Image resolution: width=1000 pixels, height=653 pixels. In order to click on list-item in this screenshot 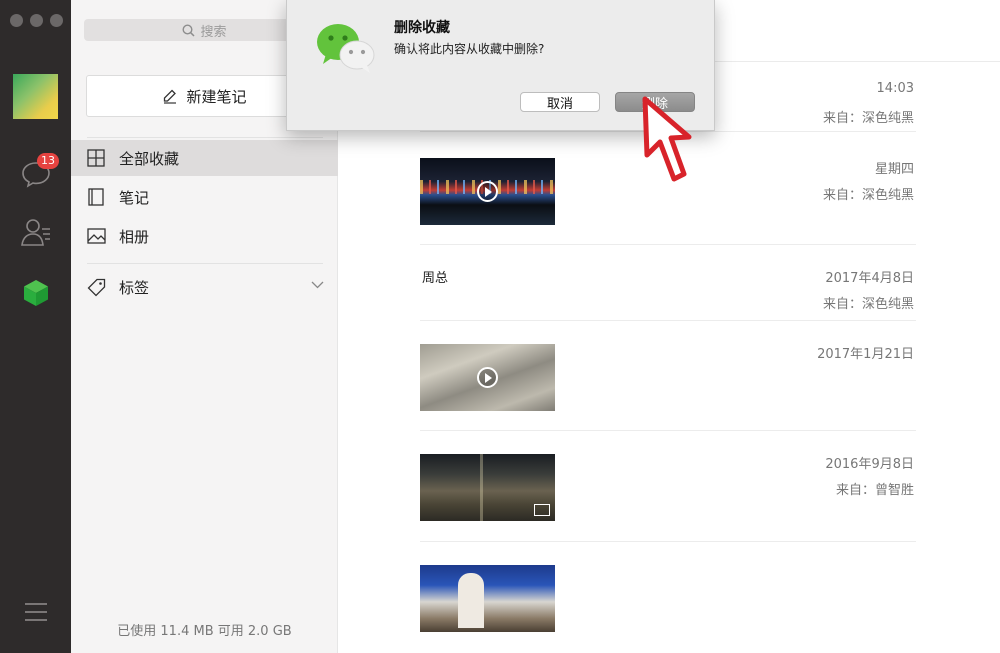, I will do `click(668, 597)`.